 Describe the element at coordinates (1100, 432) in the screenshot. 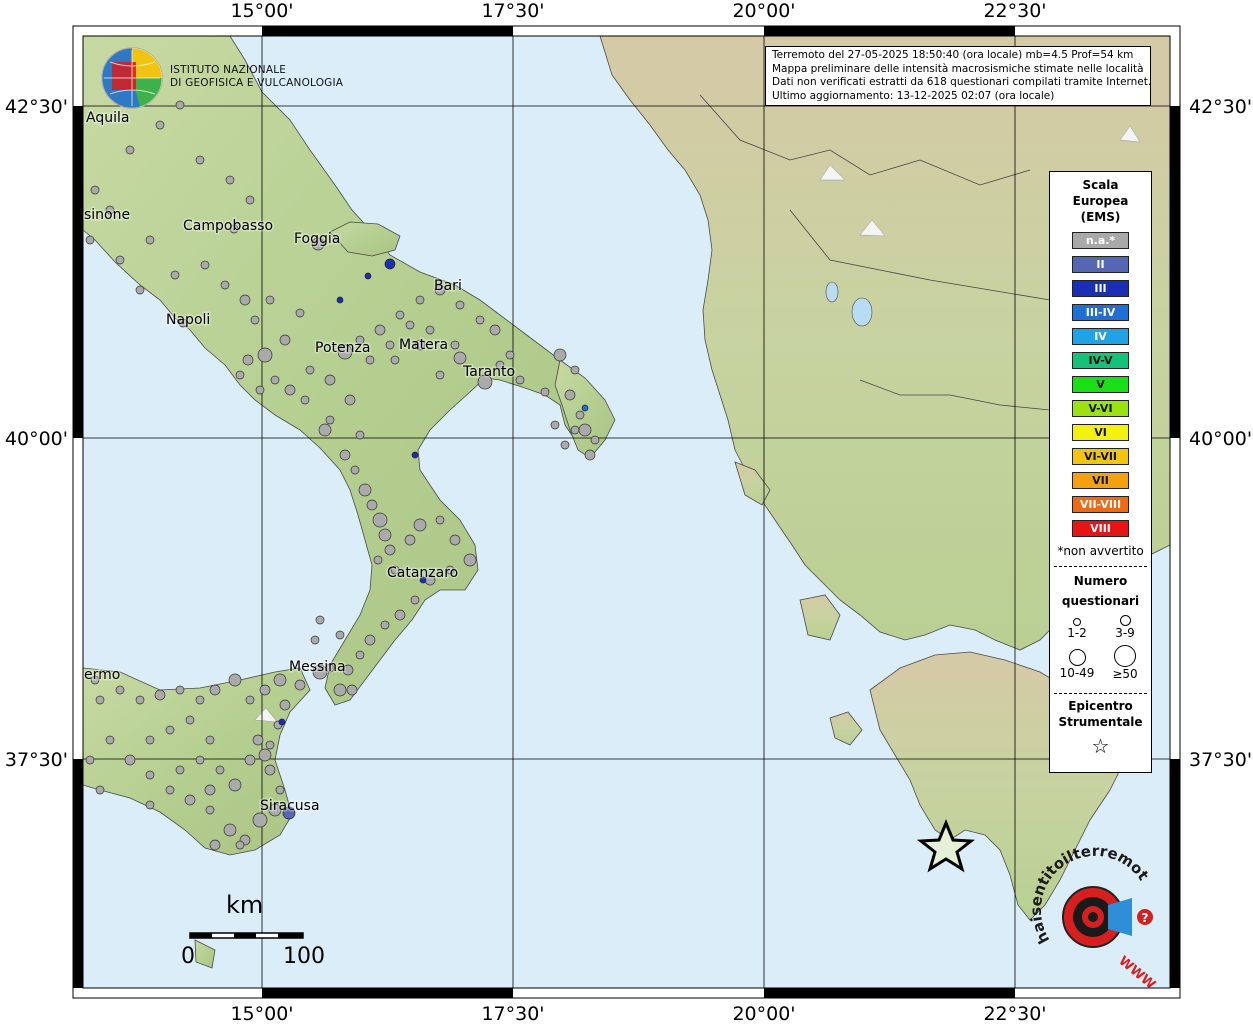

I see `legend-swatch-9: VI` at that location.